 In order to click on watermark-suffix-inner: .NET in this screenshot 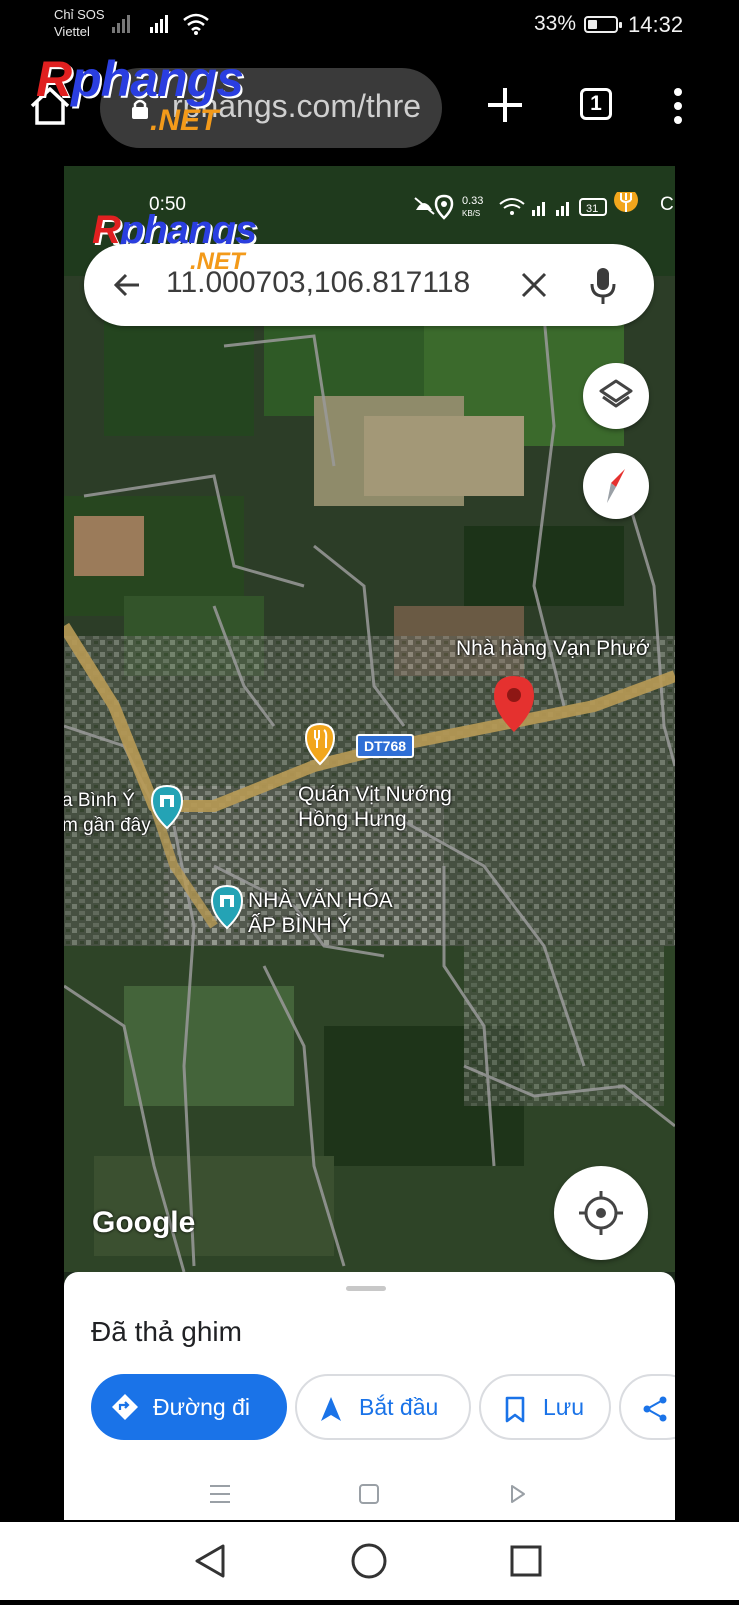, I will do `click(217, 261)`.